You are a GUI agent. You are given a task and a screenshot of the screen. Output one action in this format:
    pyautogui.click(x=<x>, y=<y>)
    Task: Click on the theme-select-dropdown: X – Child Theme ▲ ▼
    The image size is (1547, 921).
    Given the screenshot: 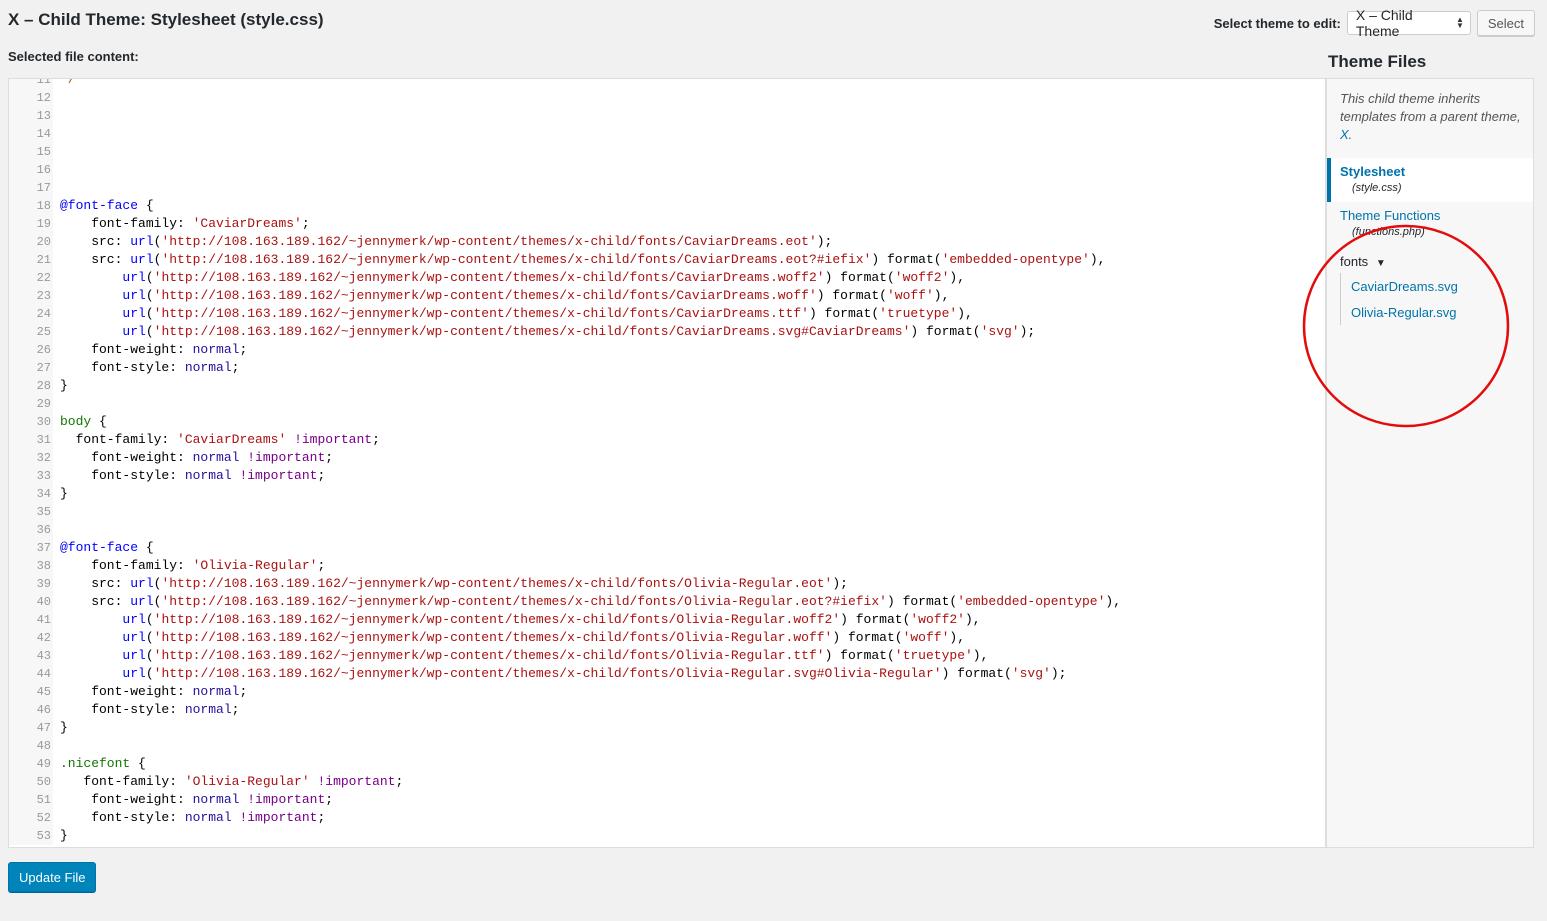 What is the action you would take?
    pyautogui.click(x=1408, y=23)
    